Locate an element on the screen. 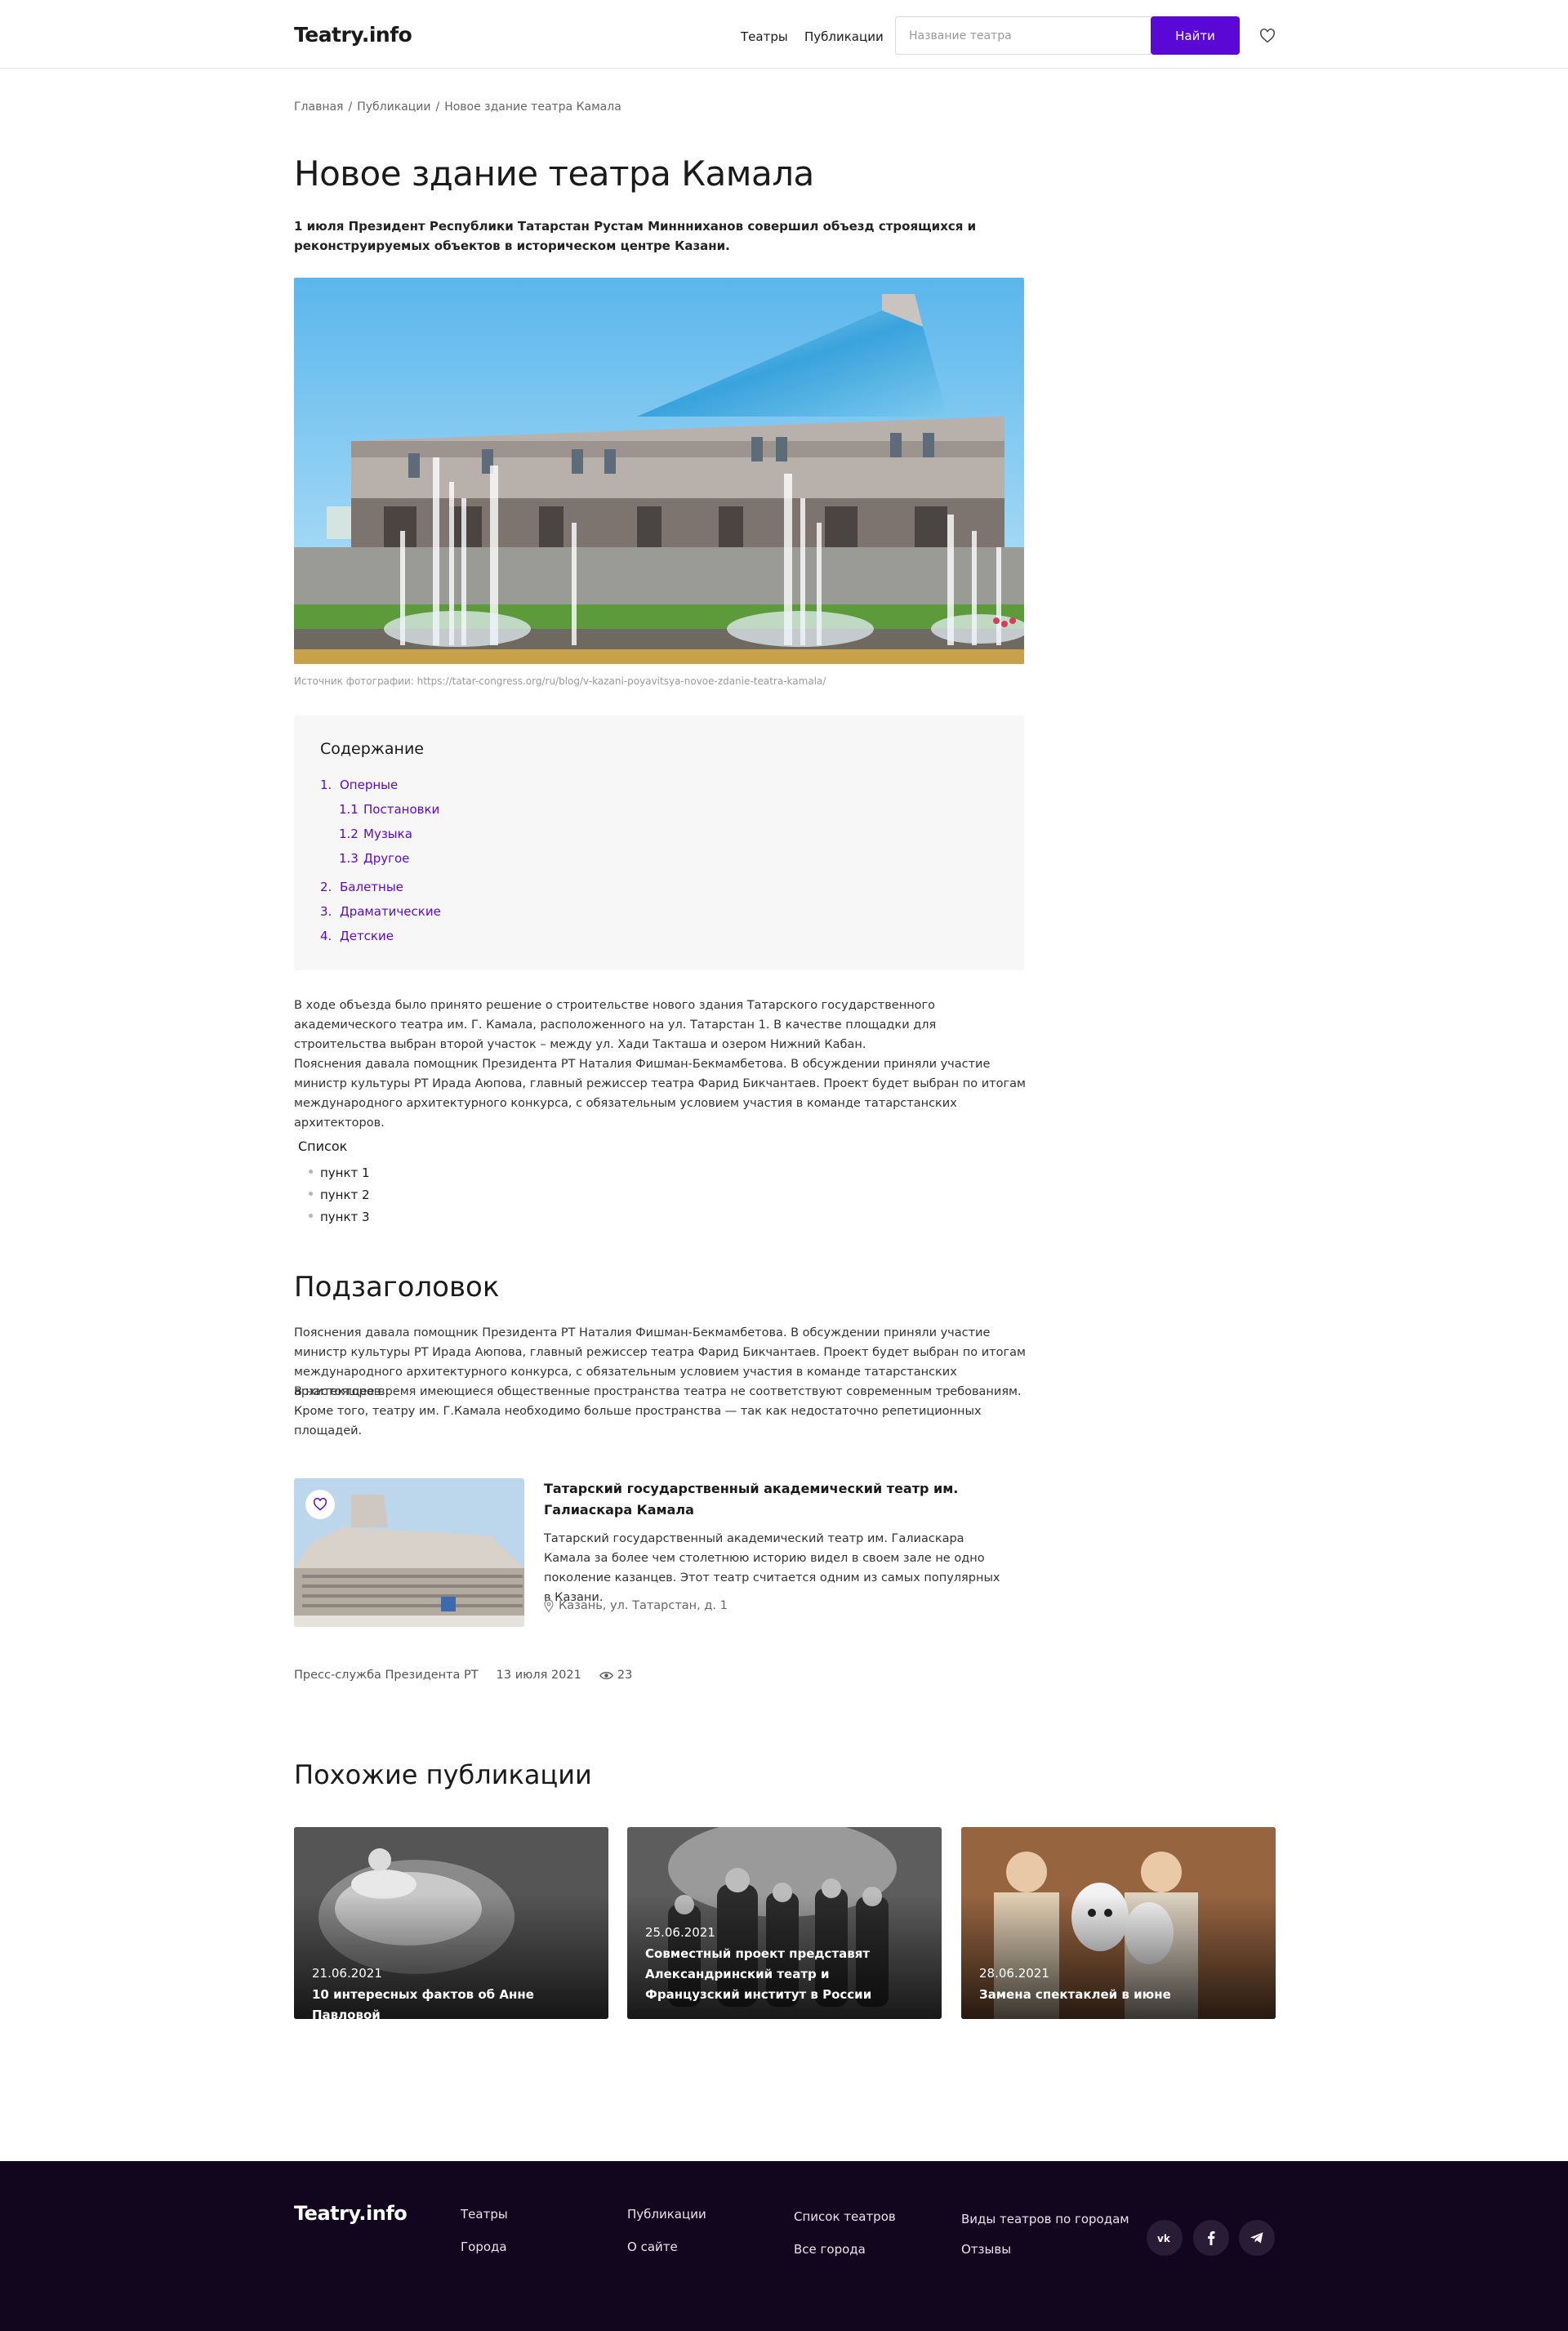  breadcrumb-publications: Публикации is located at coordinates (393, 107).